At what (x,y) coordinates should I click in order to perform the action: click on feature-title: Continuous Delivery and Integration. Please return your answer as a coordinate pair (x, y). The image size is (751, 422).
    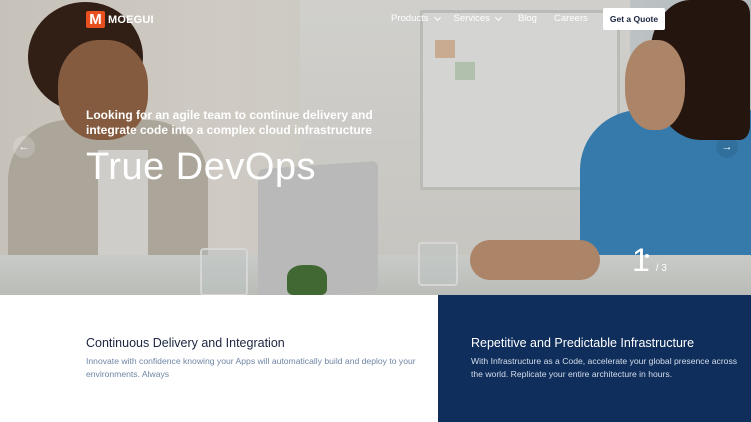
    Looking at the image, I should click on (185, 343).